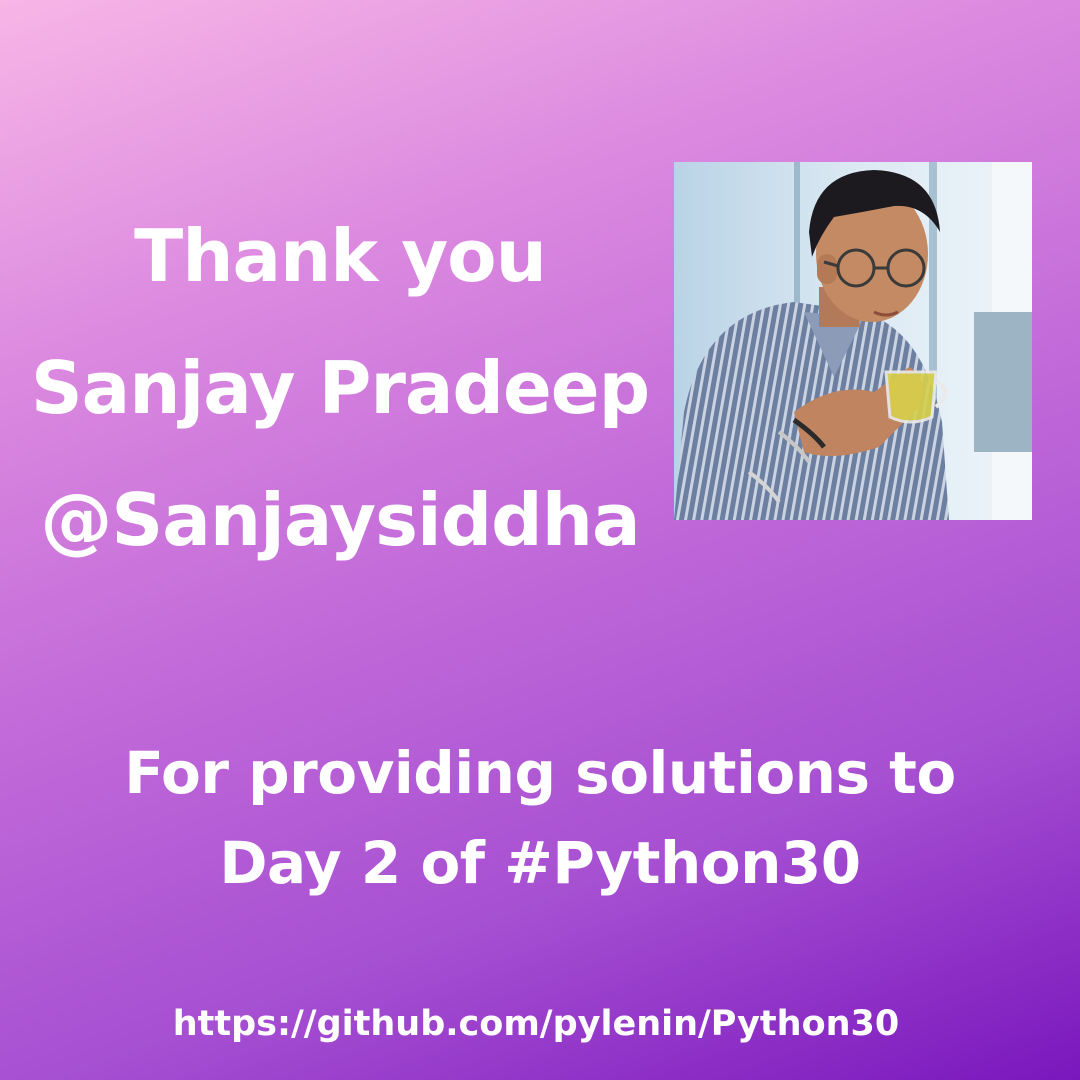  I want to click on person-drinking-tea-image, so click(853, 341).